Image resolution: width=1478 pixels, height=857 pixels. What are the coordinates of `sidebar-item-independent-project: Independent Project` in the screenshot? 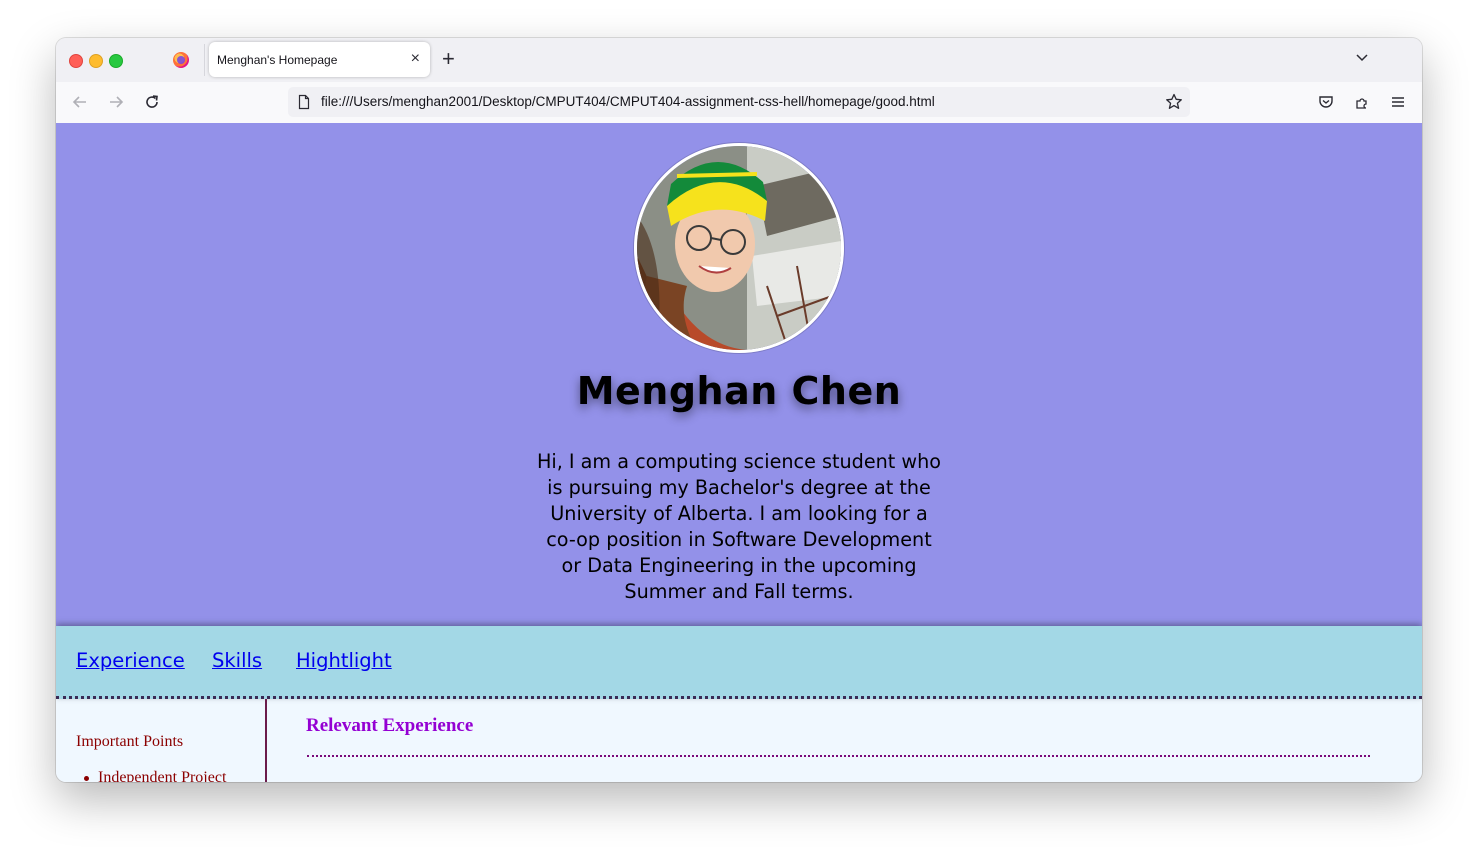 It's located at (154, 775).